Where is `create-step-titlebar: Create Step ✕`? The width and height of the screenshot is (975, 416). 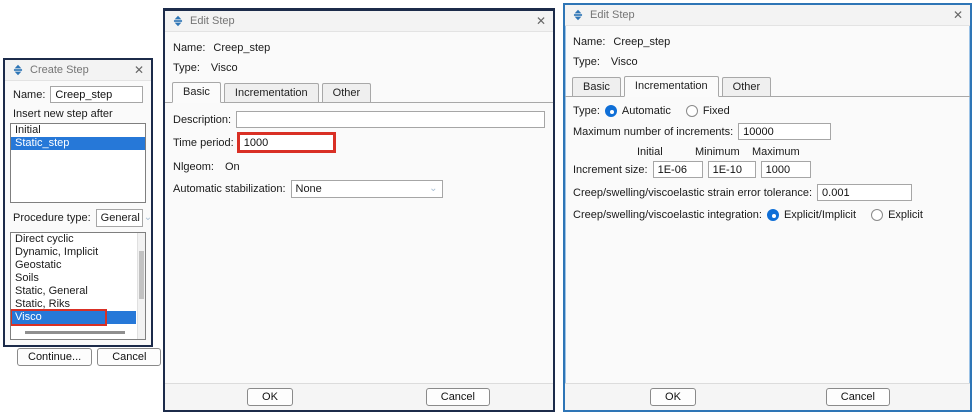
create-step-titlebar: Create Step ✕ is located at coordinates (78, 70).